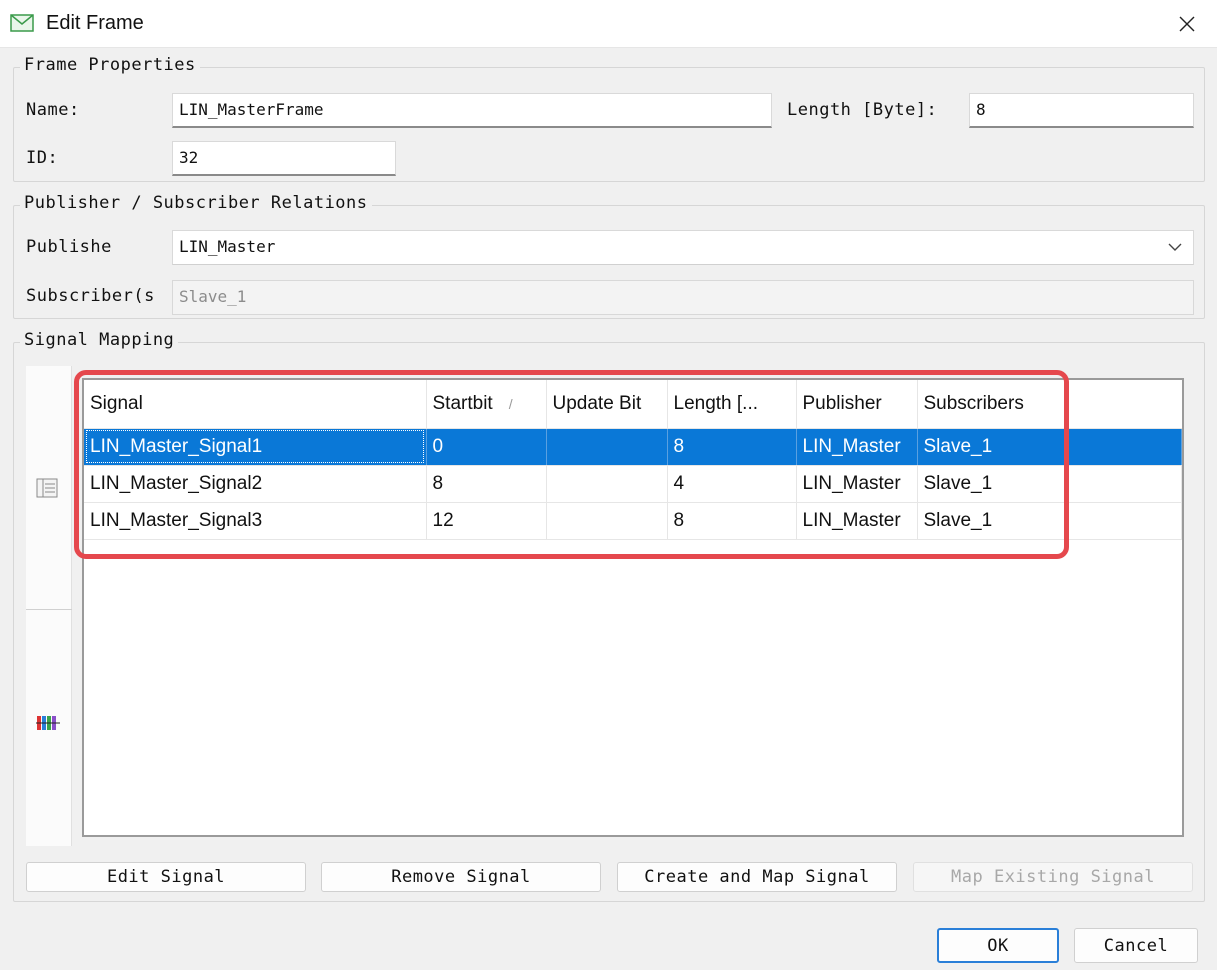 The height and width of the screenshot is (970, 1217). What do you see at coordinates (683, 247) in the screenshot?
I see `publisher-select: LIN_Master` at bounding box center [683, 247].